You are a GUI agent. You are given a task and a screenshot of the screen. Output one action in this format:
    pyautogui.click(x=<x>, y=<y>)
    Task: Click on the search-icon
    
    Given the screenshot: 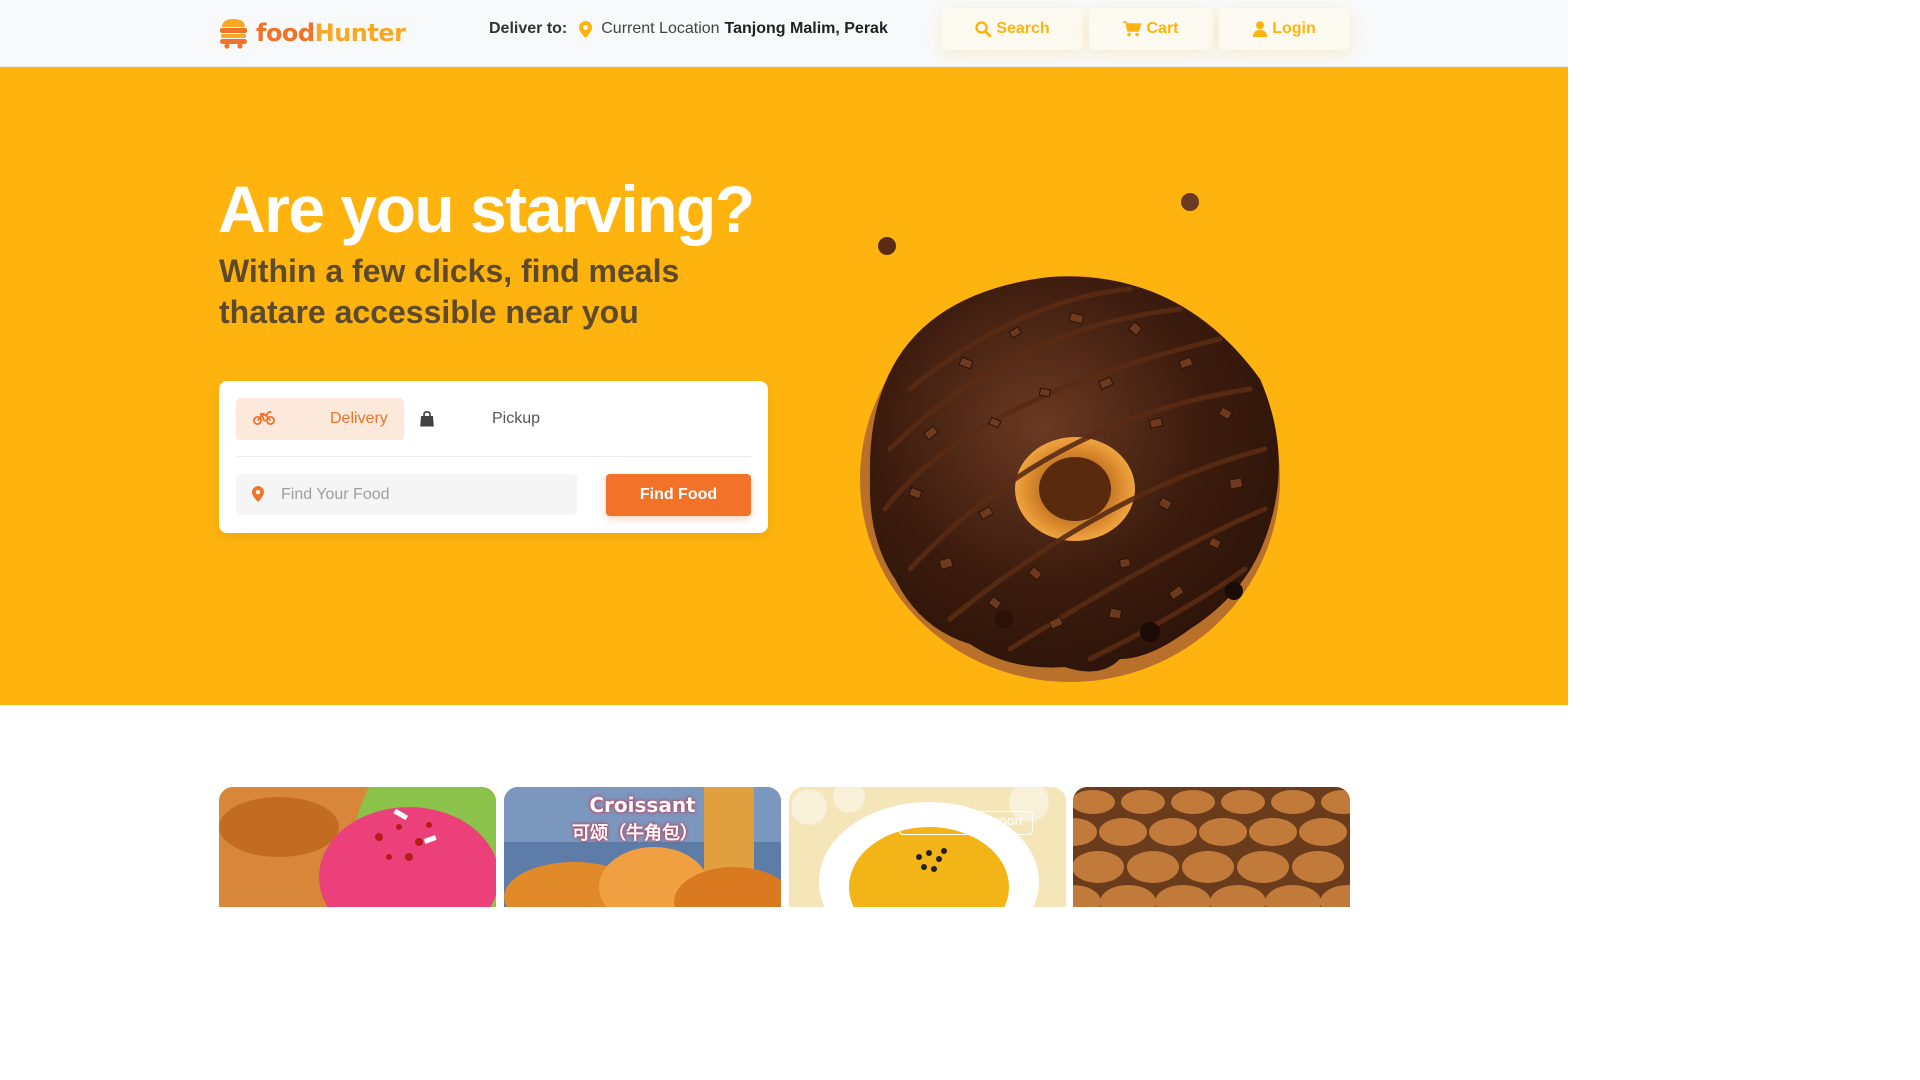 What is the action you would take?
    pyautogui.click(x=983, y=29)
    